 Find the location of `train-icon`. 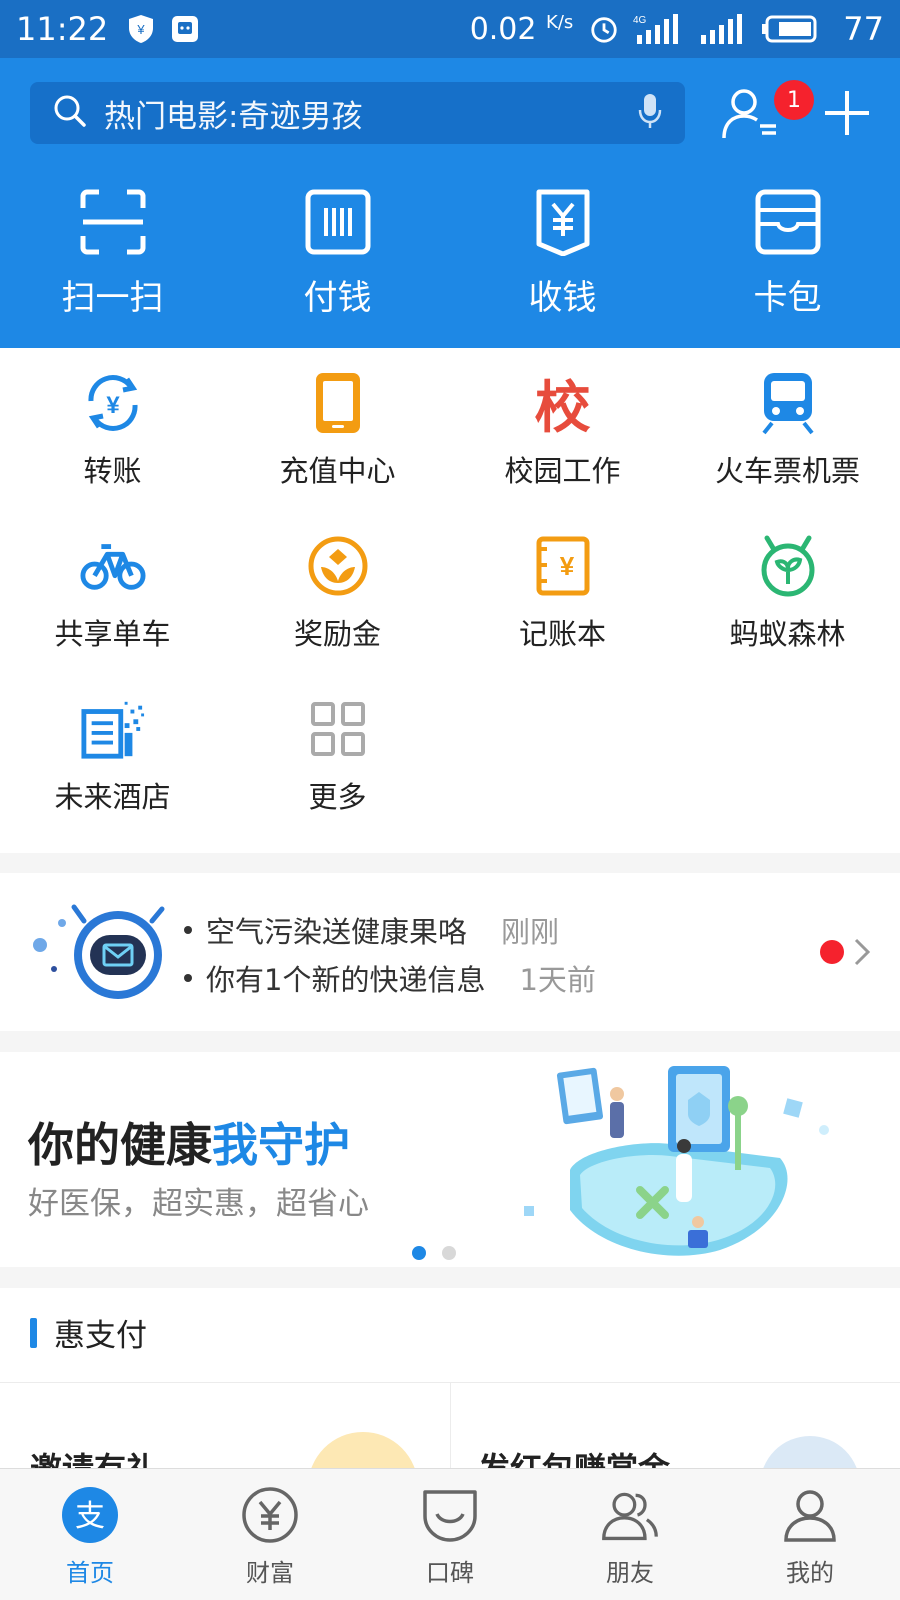

train-icon is located at coordinates (788, 403).